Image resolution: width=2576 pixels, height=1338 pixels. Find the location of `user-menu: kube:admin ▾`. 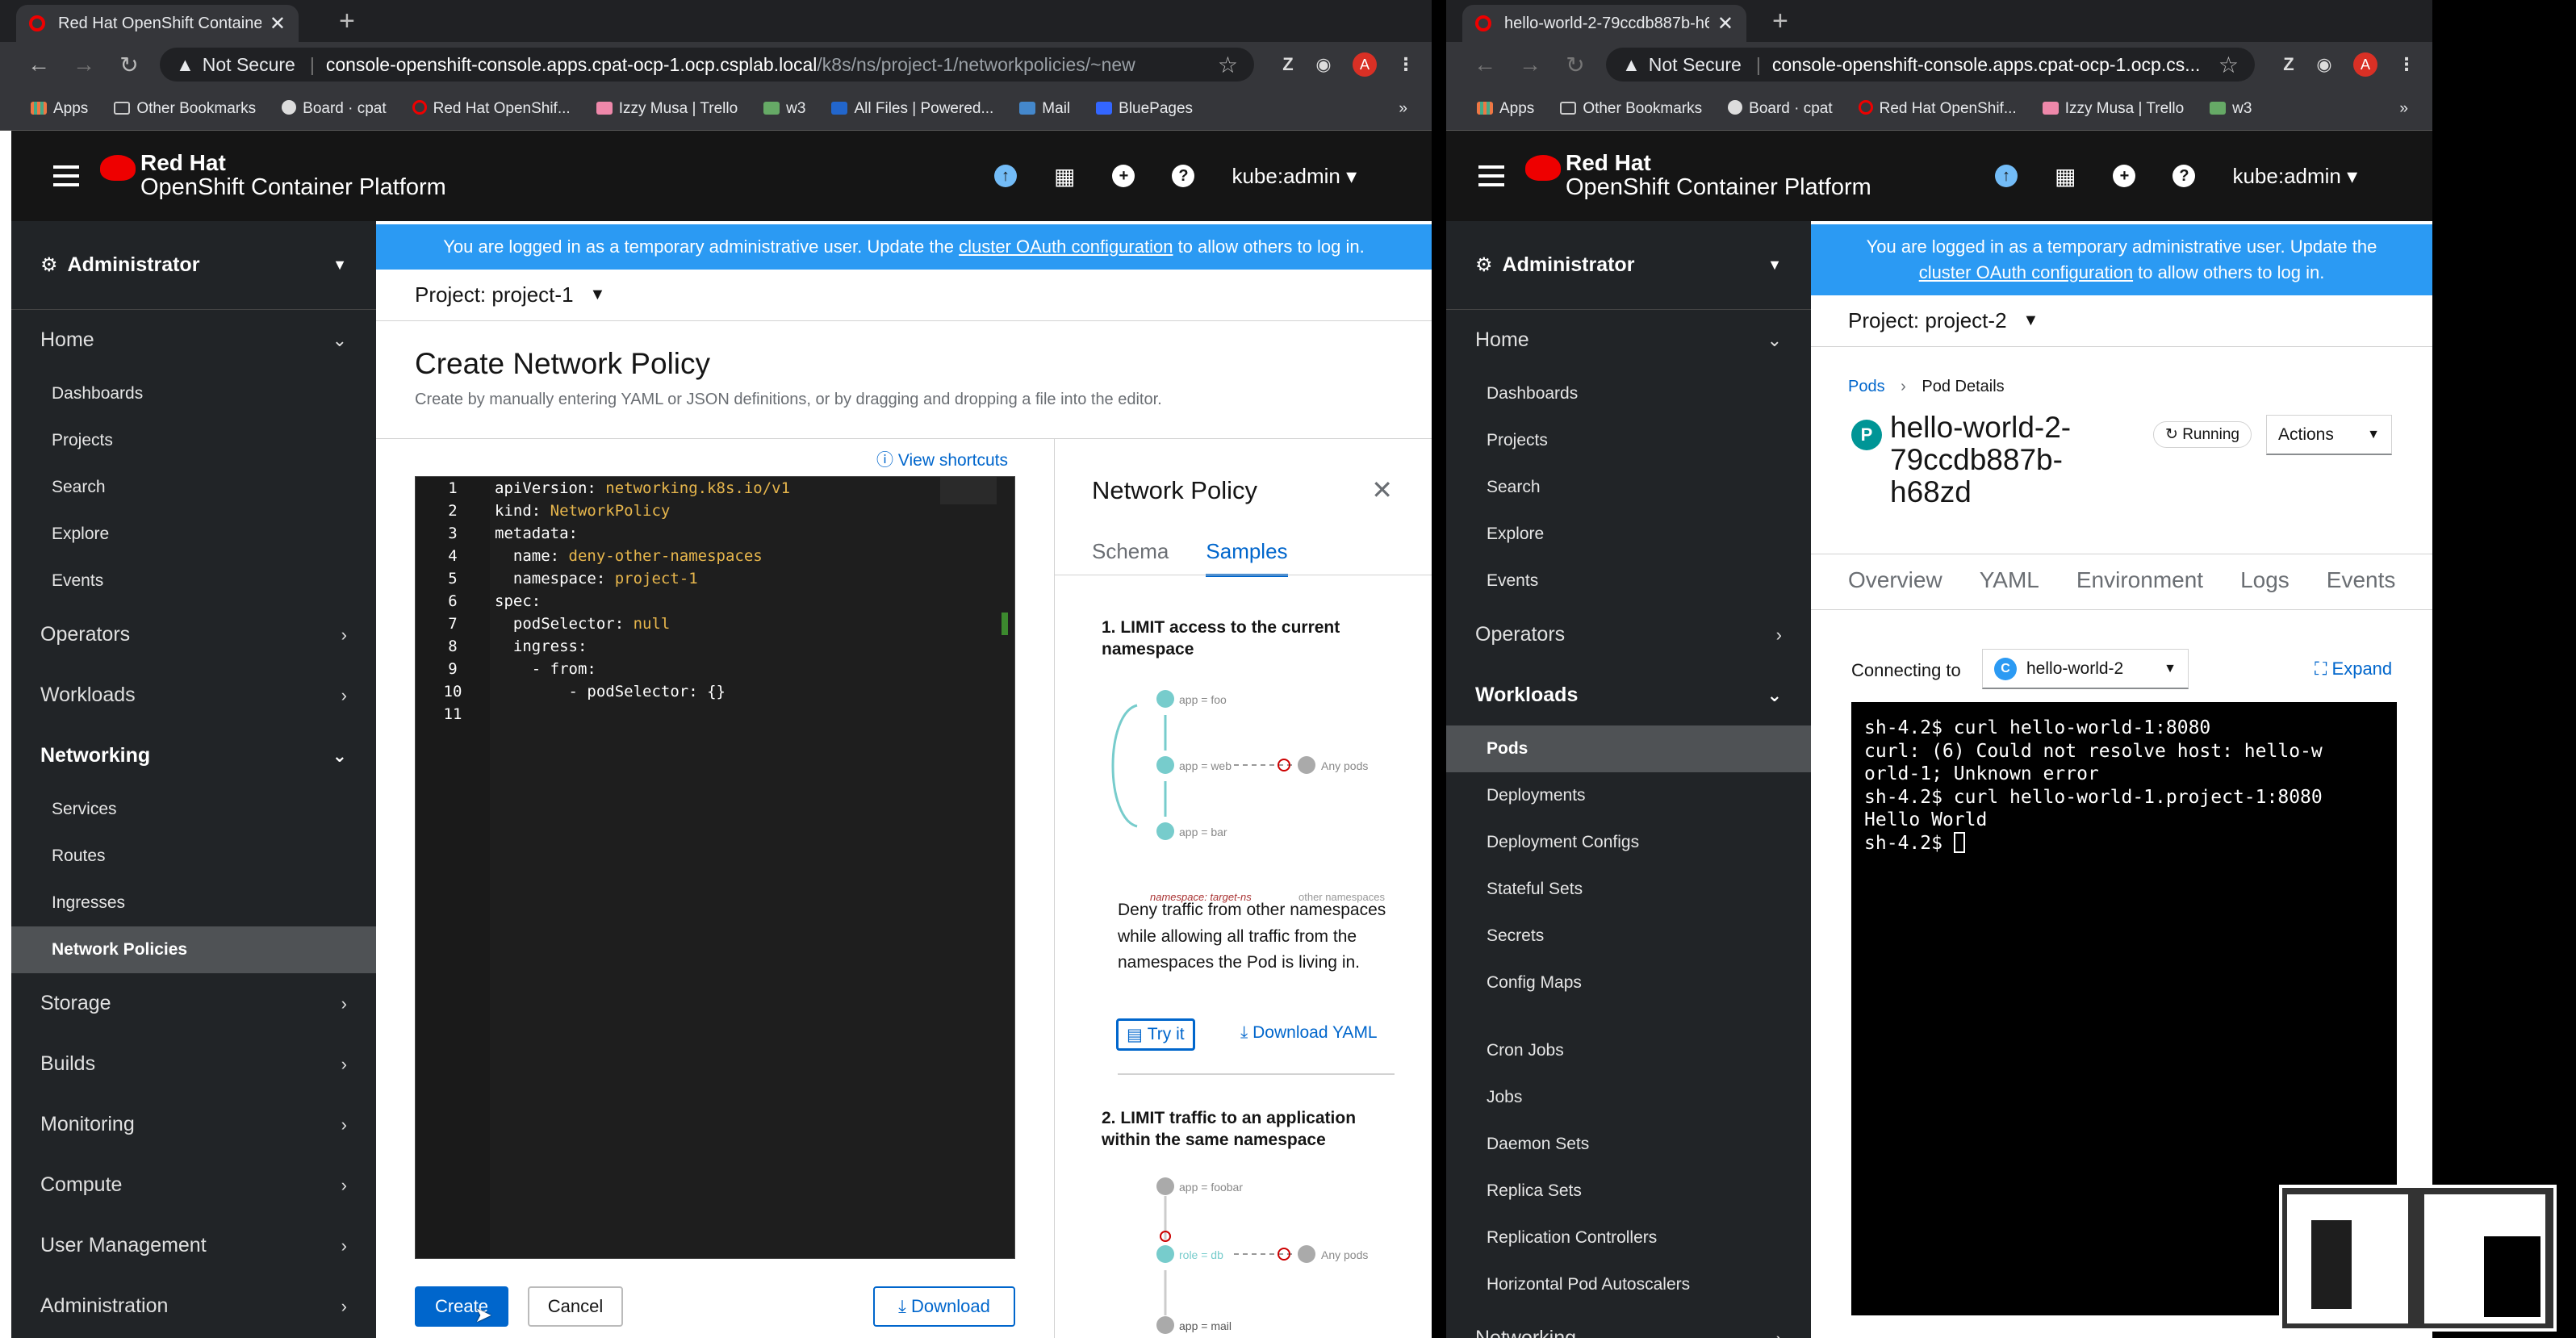

user-menu: kube:admin ▾ is located at coordinates (1294, 176).